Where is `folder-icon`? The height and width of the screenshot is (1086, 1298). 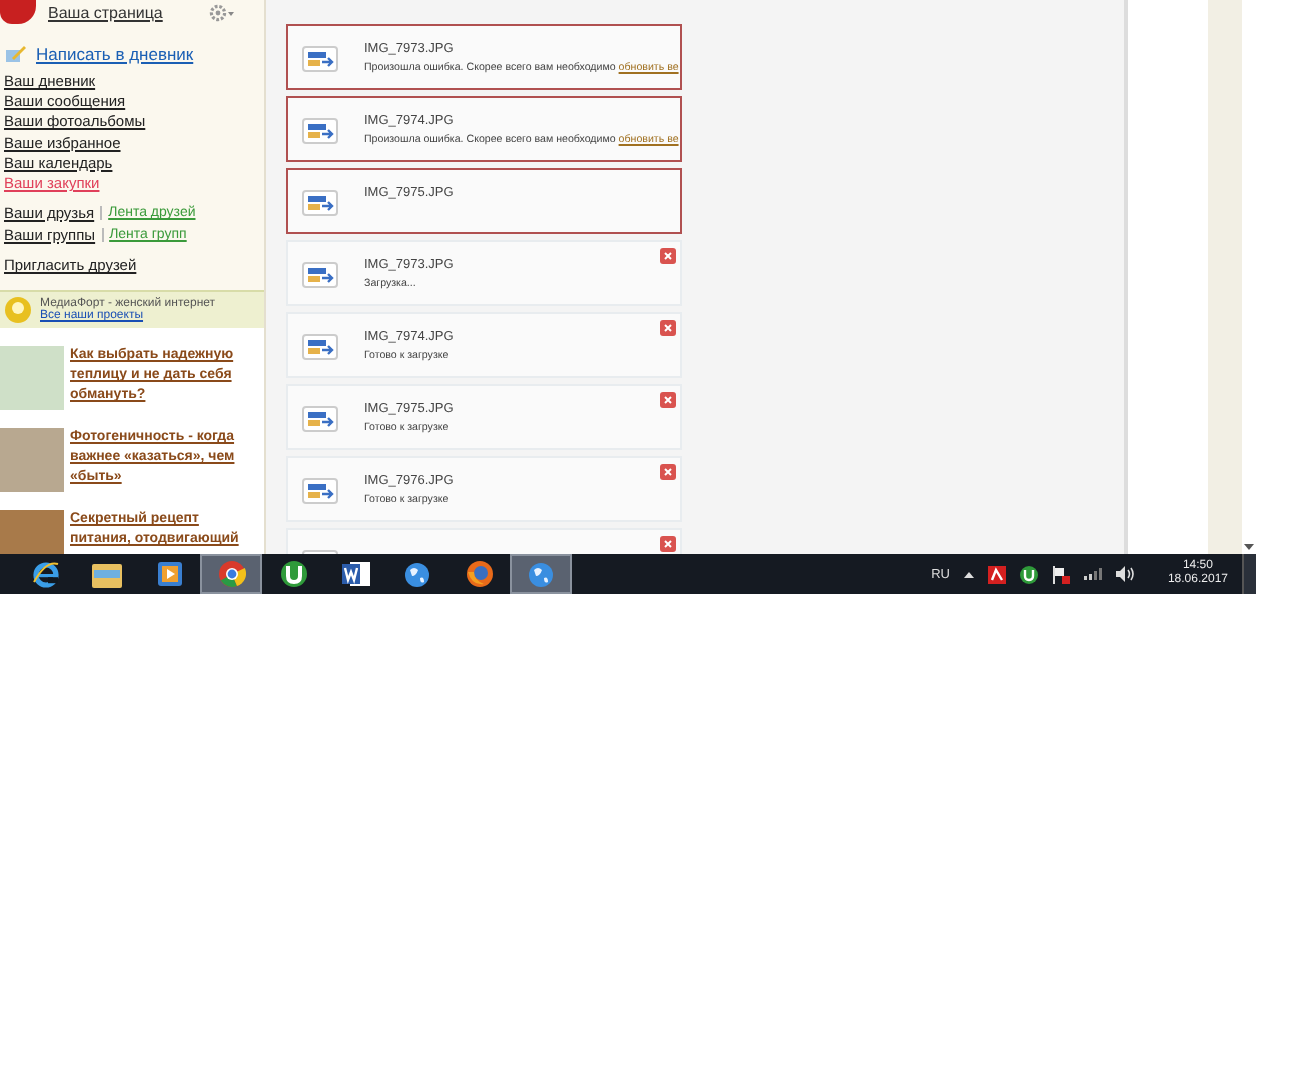
folder-icon is located at coordinates (107, 574).